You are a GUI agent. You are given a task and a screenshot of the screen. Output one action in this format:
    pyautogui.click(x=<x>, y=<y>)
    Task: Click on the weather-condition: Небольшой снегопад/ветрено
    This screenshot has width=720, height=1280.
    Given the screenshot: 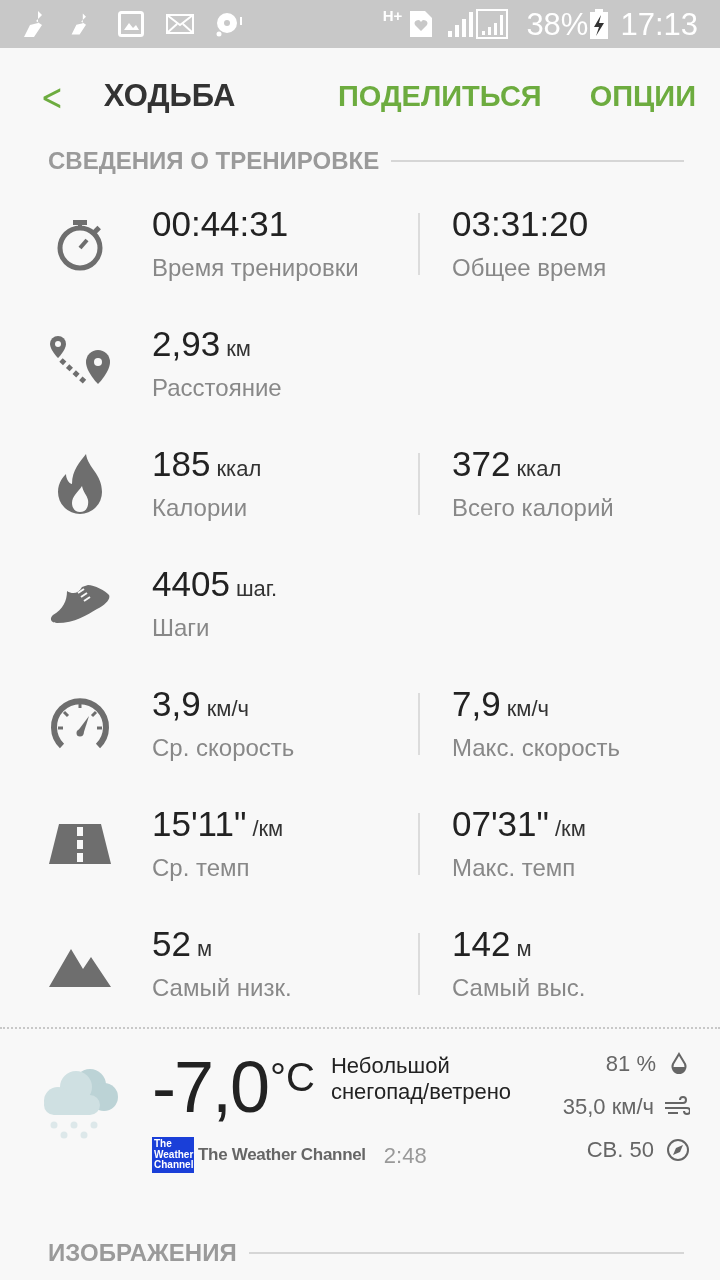 What is the action you would take?
    pyautogui.click(x=421, y=1079)
    